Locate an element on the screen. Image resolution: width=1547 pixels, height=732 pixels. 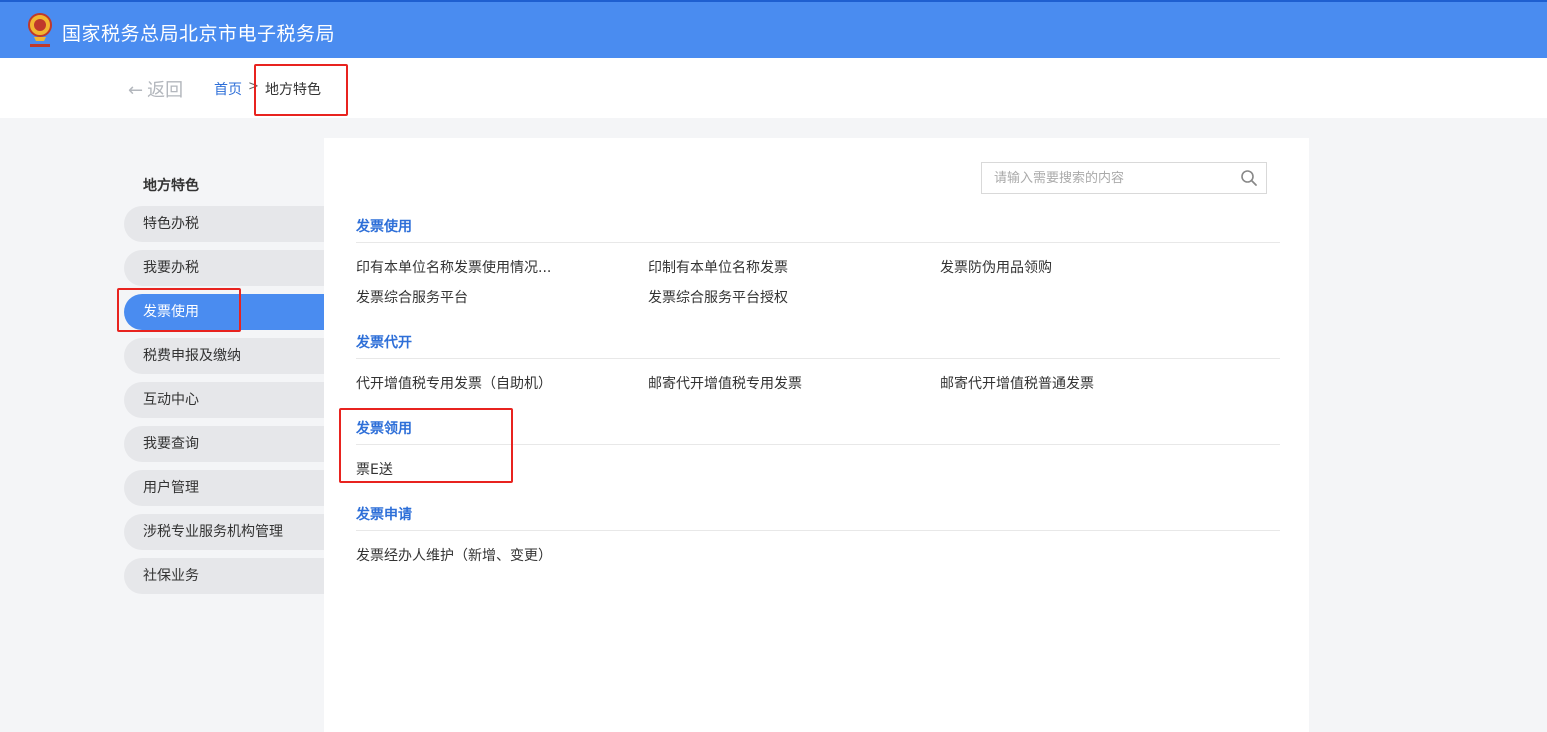
link-anti-counterfeit-supplies: 发票防伪用品领购 is located at coordinates (996, 267).